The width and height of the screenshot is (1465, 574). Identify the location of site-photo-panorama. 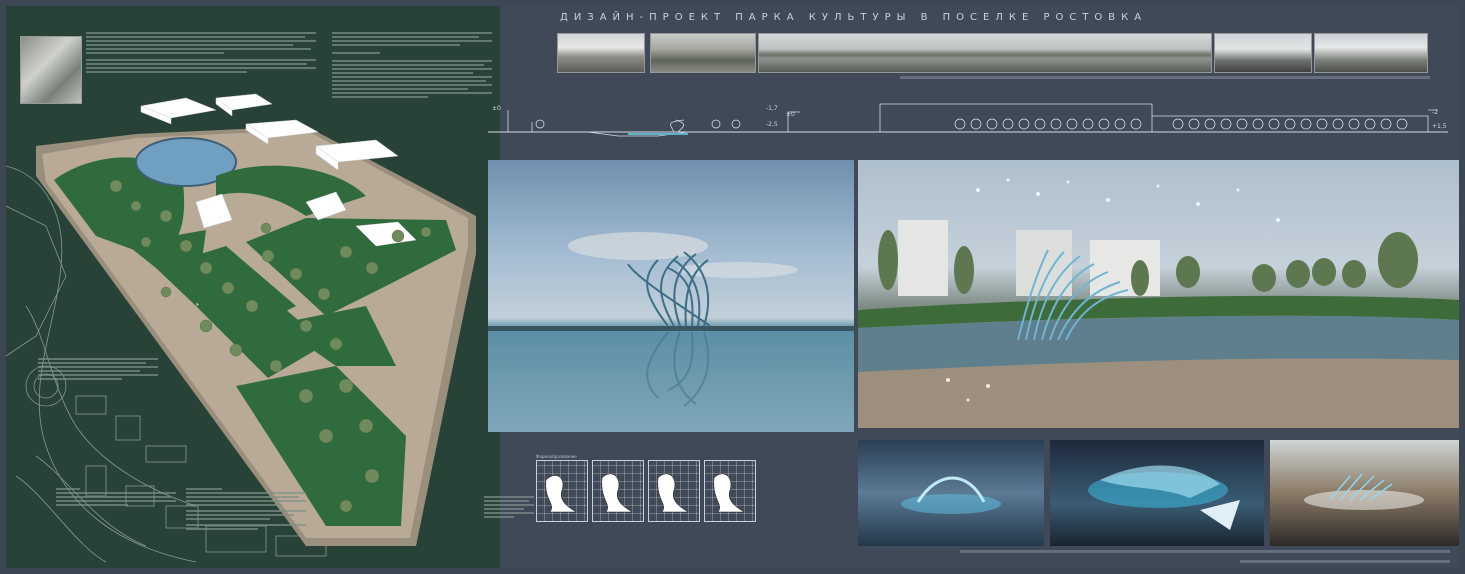
(985, 53).